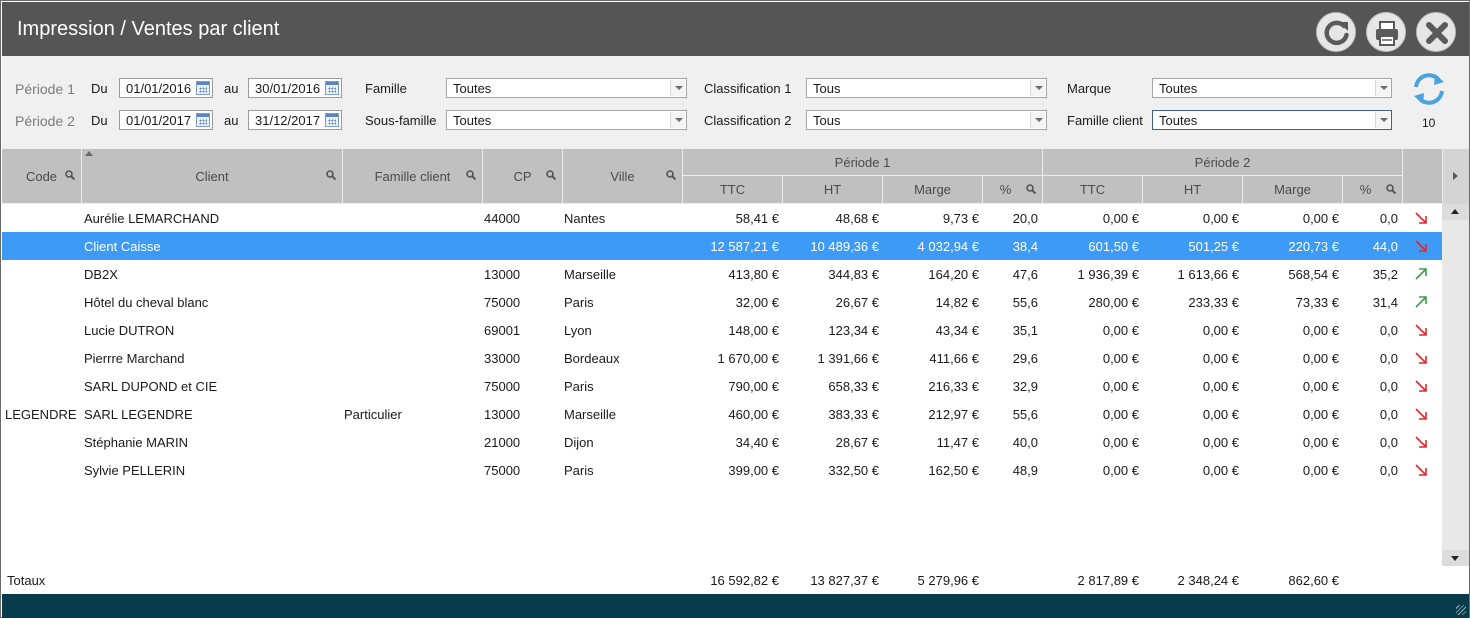 The height and width of the screenshot is (618, 1470). What do you see at coordinates (1455, 385) in the screenshot?
I see `vertical-scrollbar` at bounding box center [1455, 385].